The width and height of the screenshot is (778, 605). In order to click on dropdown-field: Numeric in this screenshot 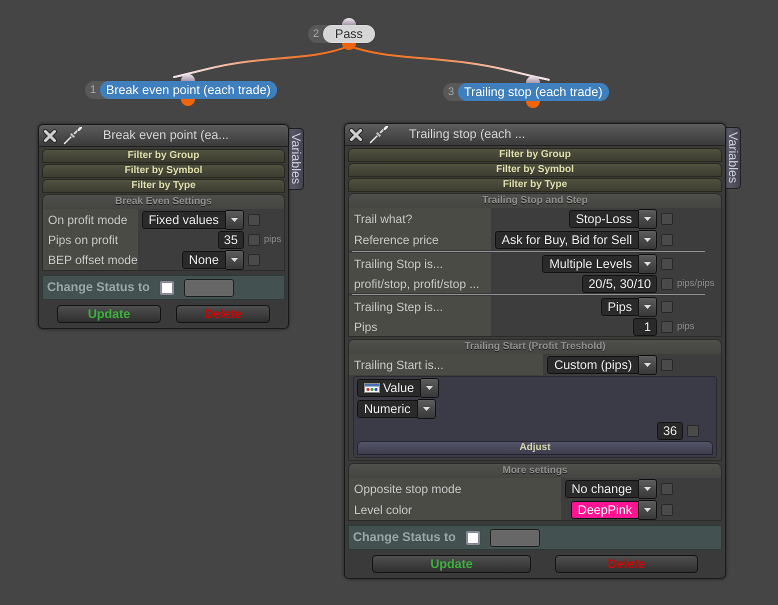, I will do `click(387, 409)`.